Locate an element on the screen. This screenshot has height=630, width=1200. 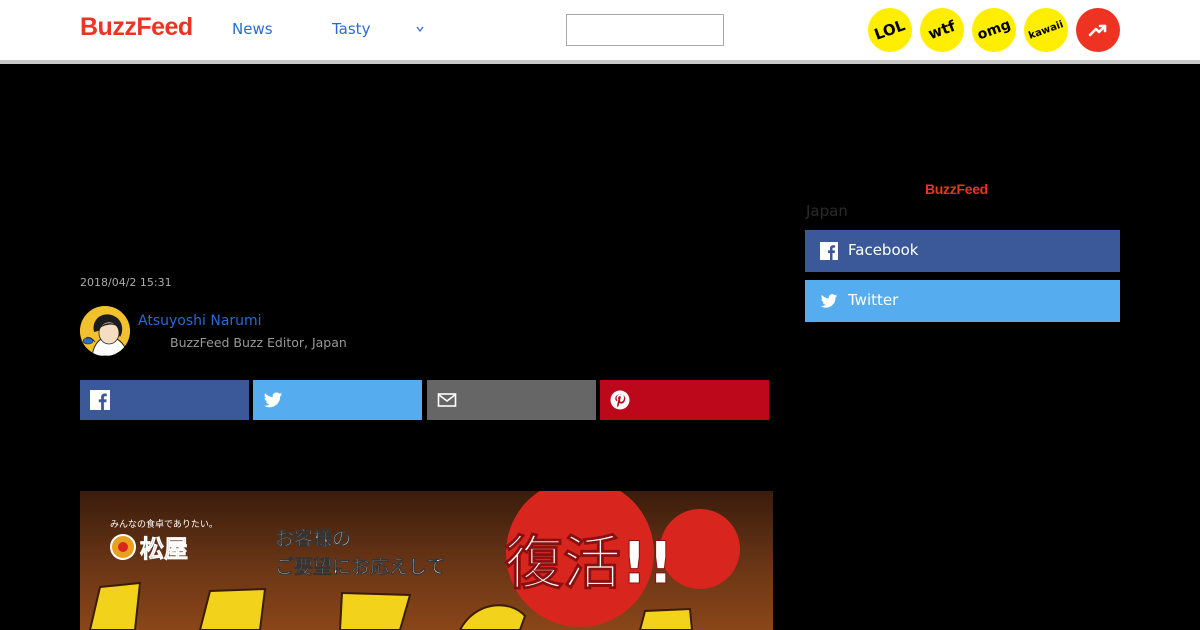
sidebar-region-label: Japan is located at coordinates (827, 211).